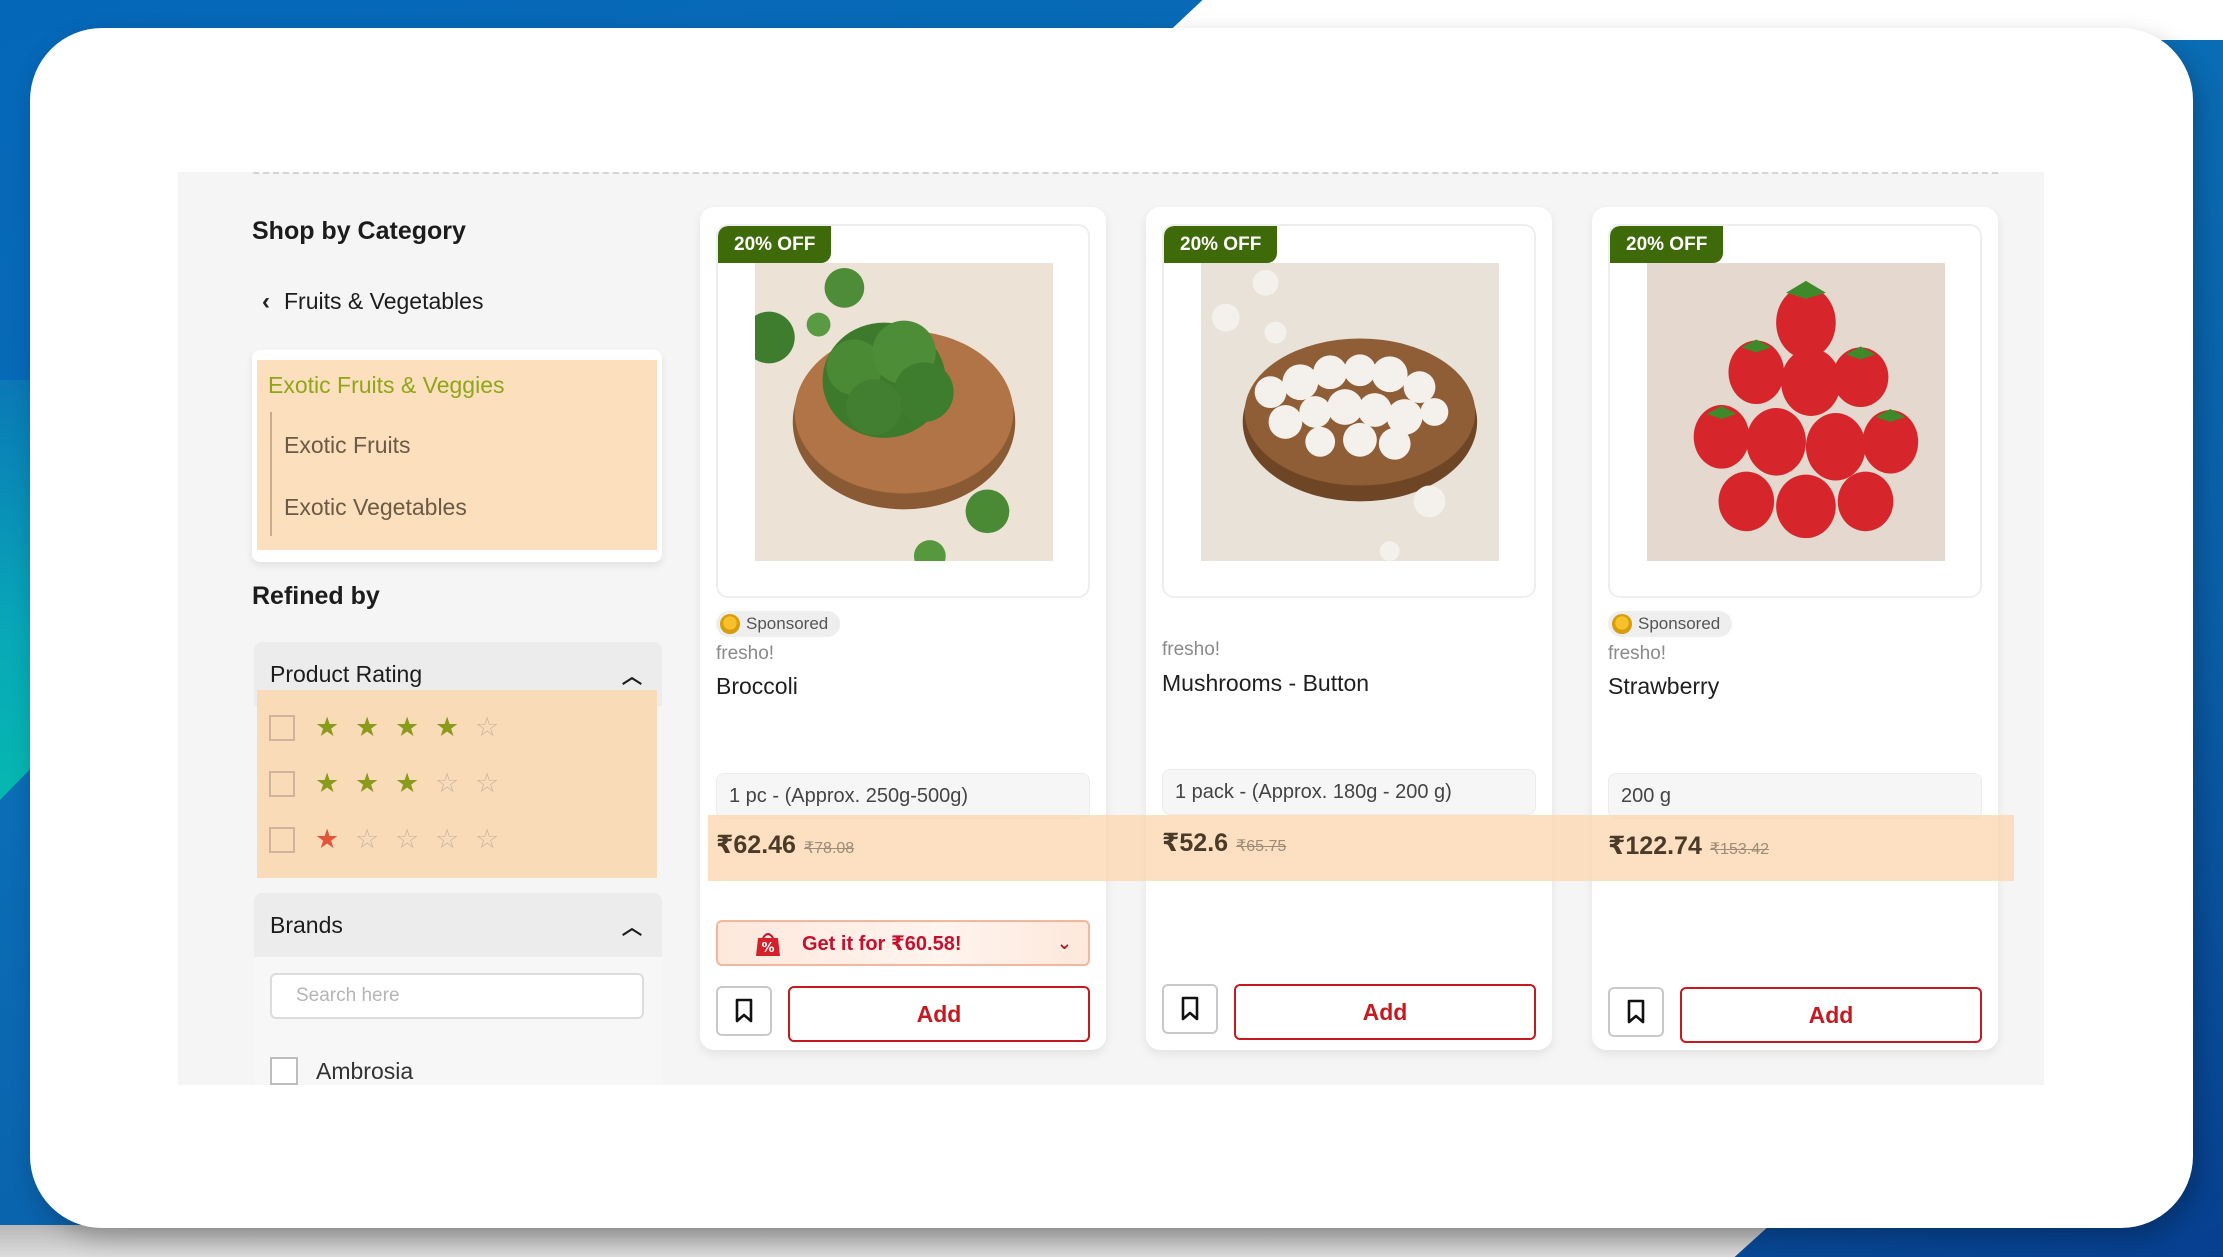  Describe the element at coordinates (1655, 846) in the screenshot. I see `selling-price: ₹122.74` at that location.